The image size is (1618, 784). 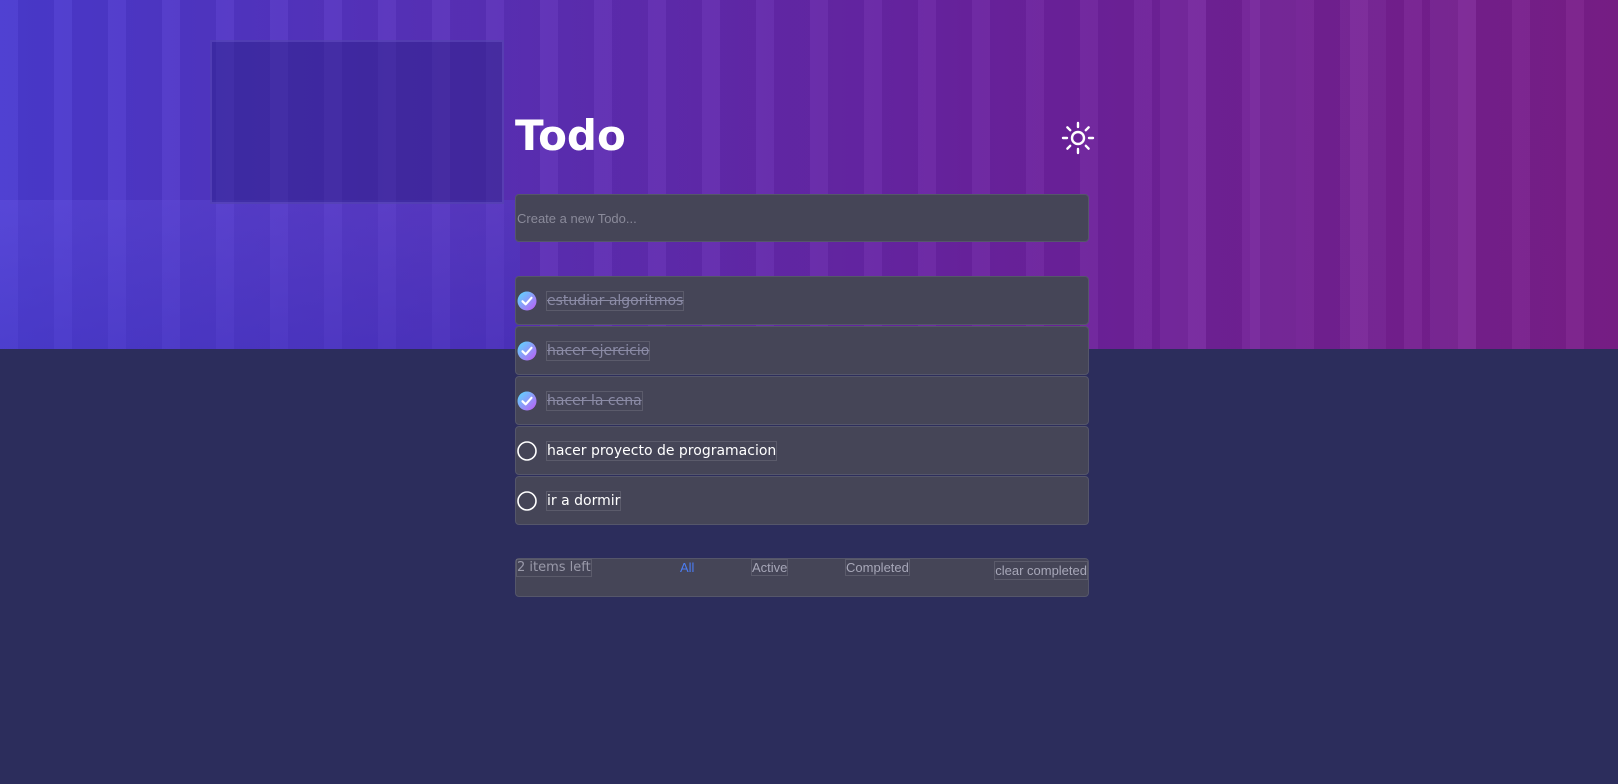 I want to click on todo-item: hacer proyecto de programacion, so click(x=802, y=450).